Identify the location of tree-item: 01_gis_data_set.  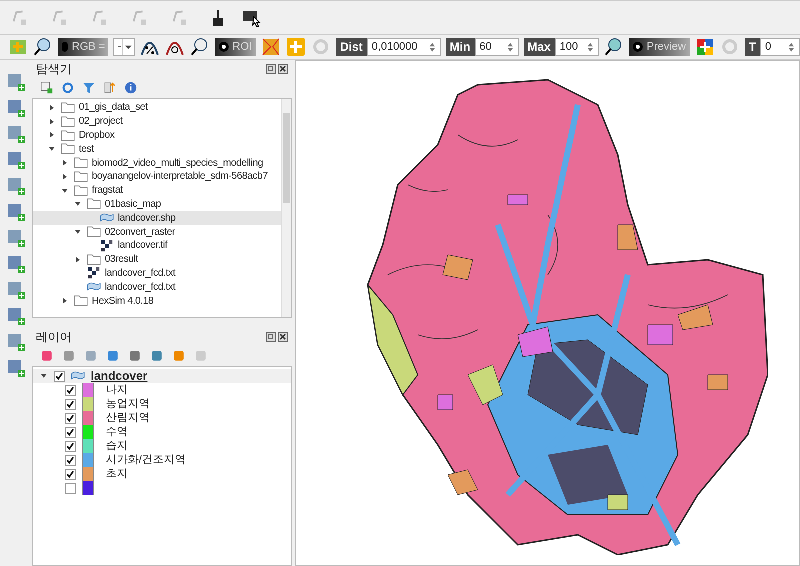
(157, 108).